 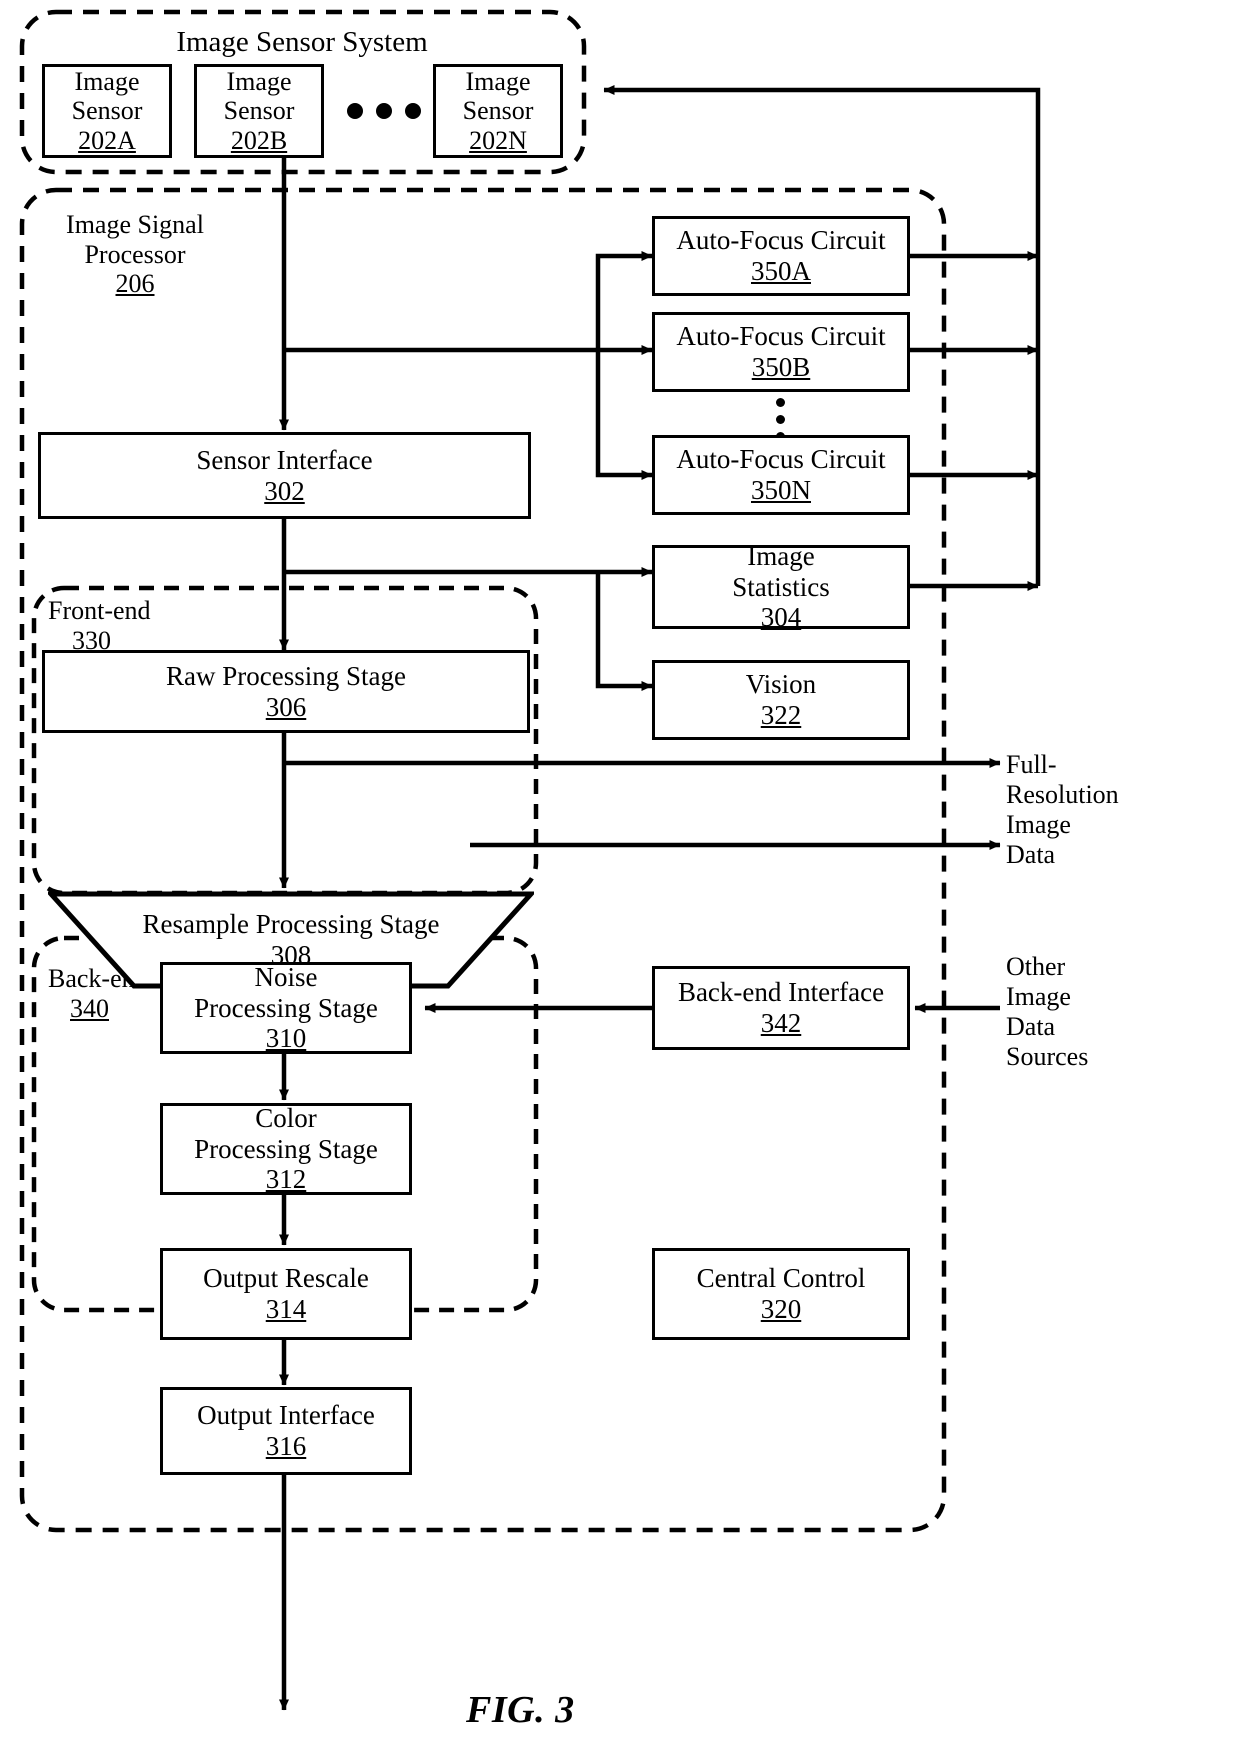 I want to click on isp-name-line1: Image Signal, so click(x=135, y=224).